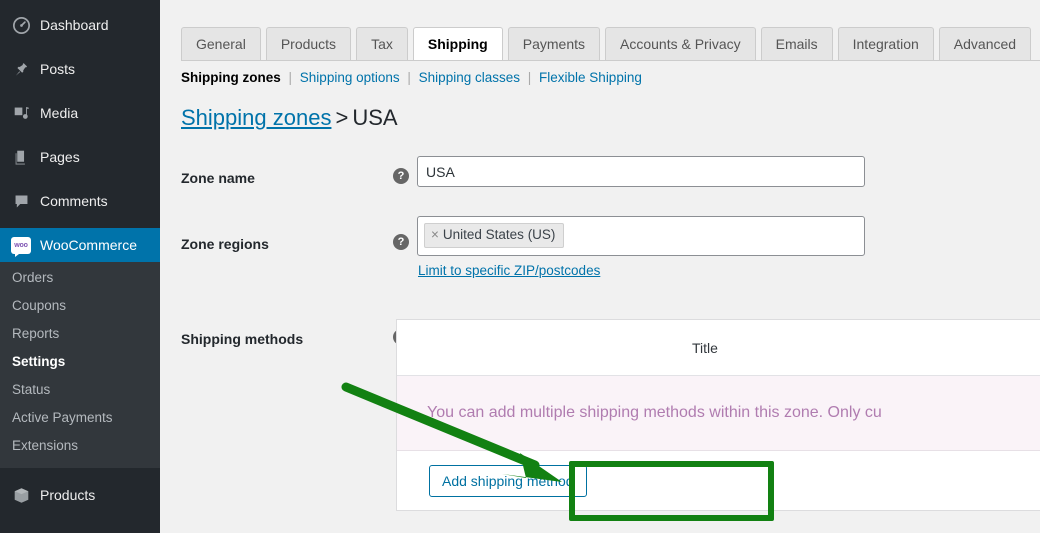 The width and height of the screenshot is (1040, 533). I want to click on pin-icon, so click(21, 69).